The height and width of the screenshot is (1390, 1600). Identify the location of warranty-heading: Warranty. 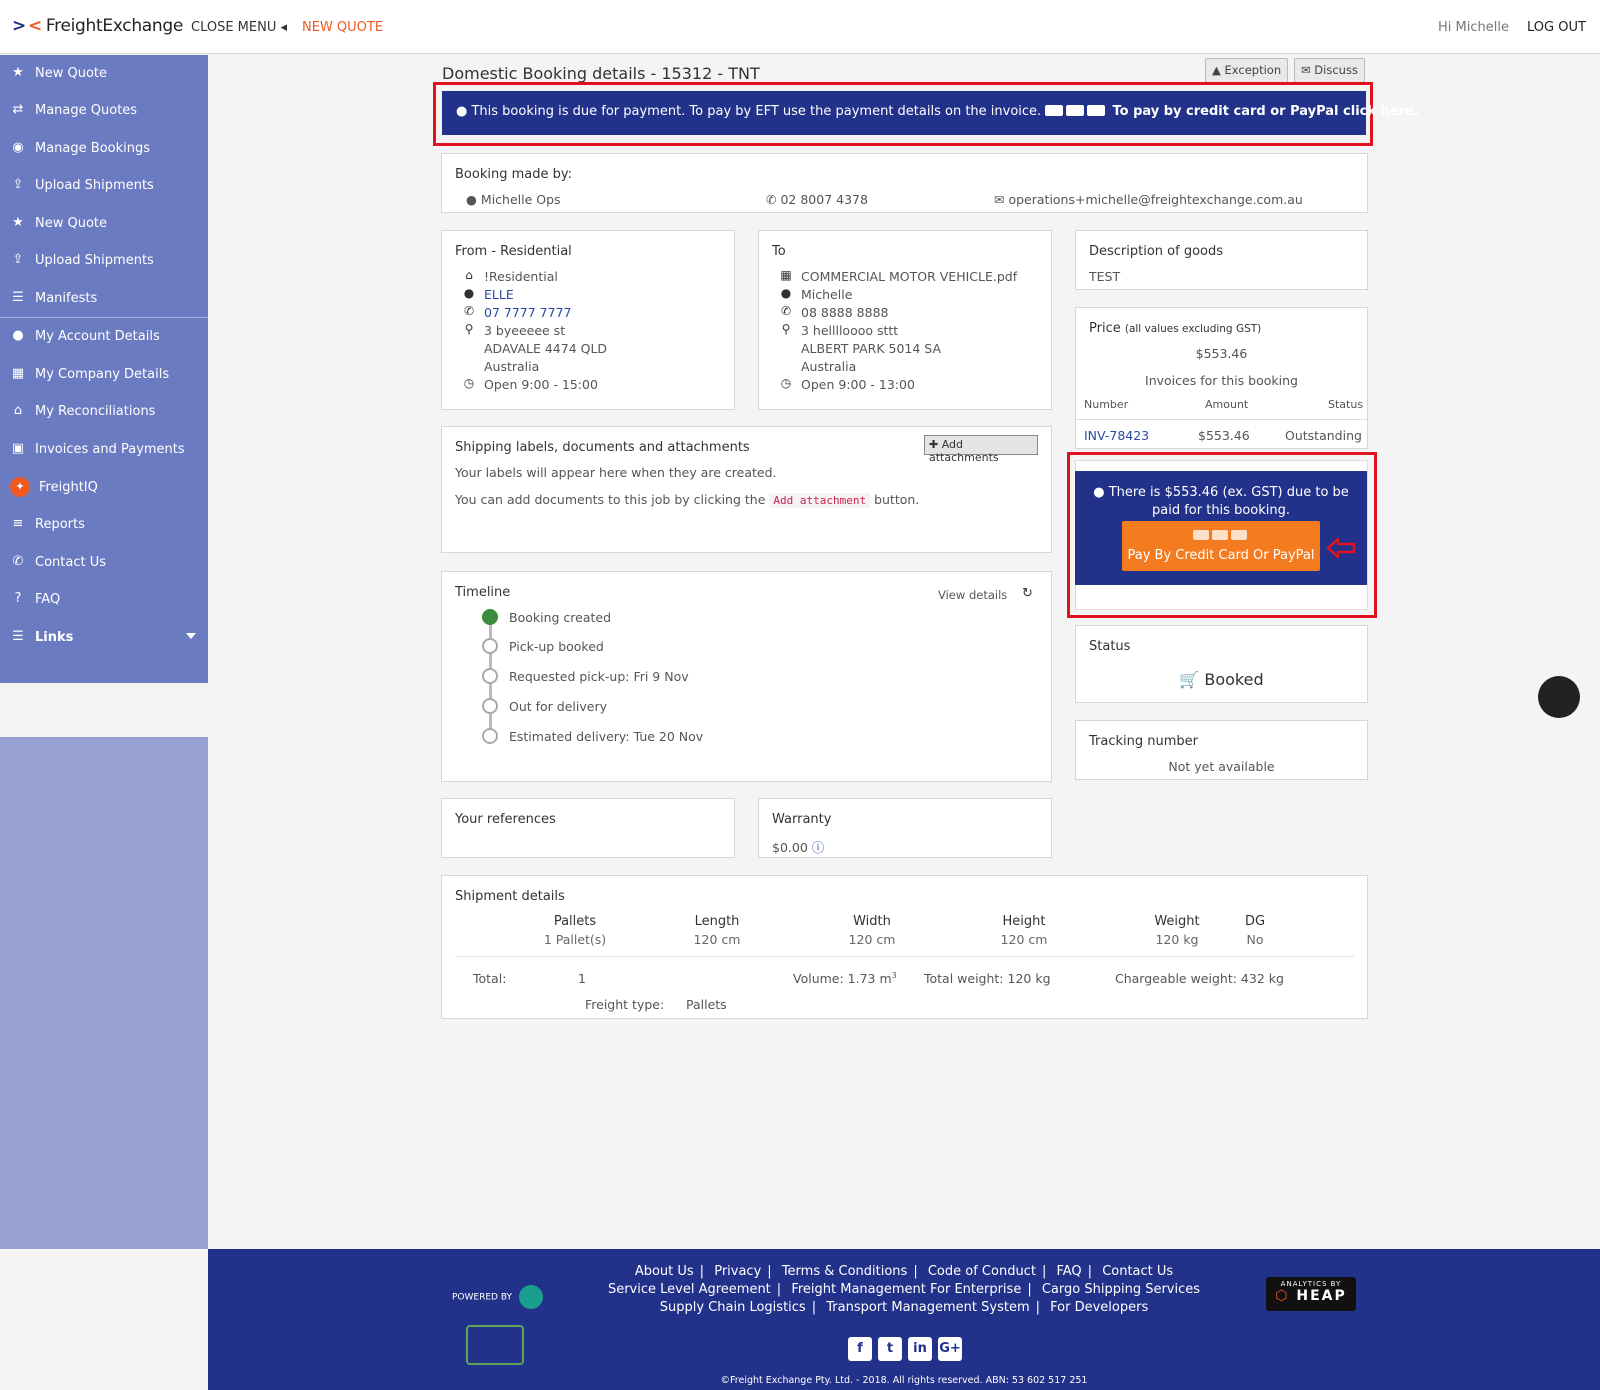
(802, 819).